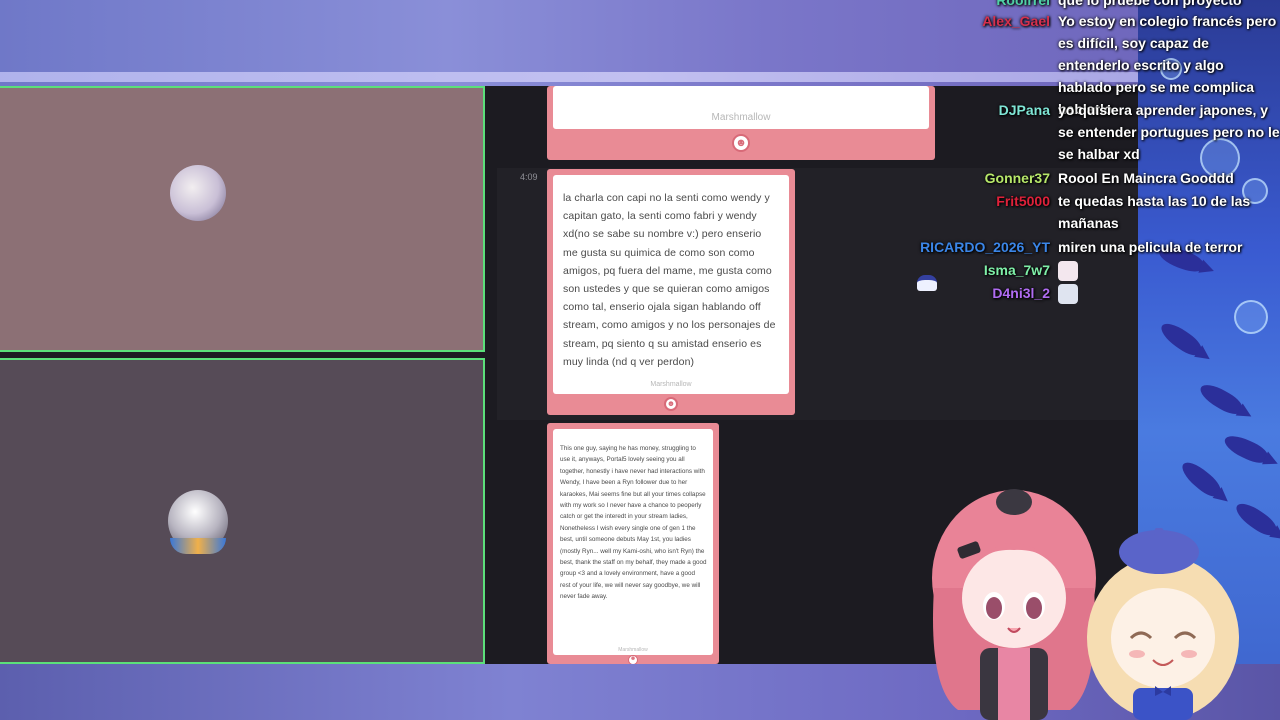 The height and width of the screenshot is (720, 1280). I want to click on chat-username: D4ni3l_2, so click(1021, 293).